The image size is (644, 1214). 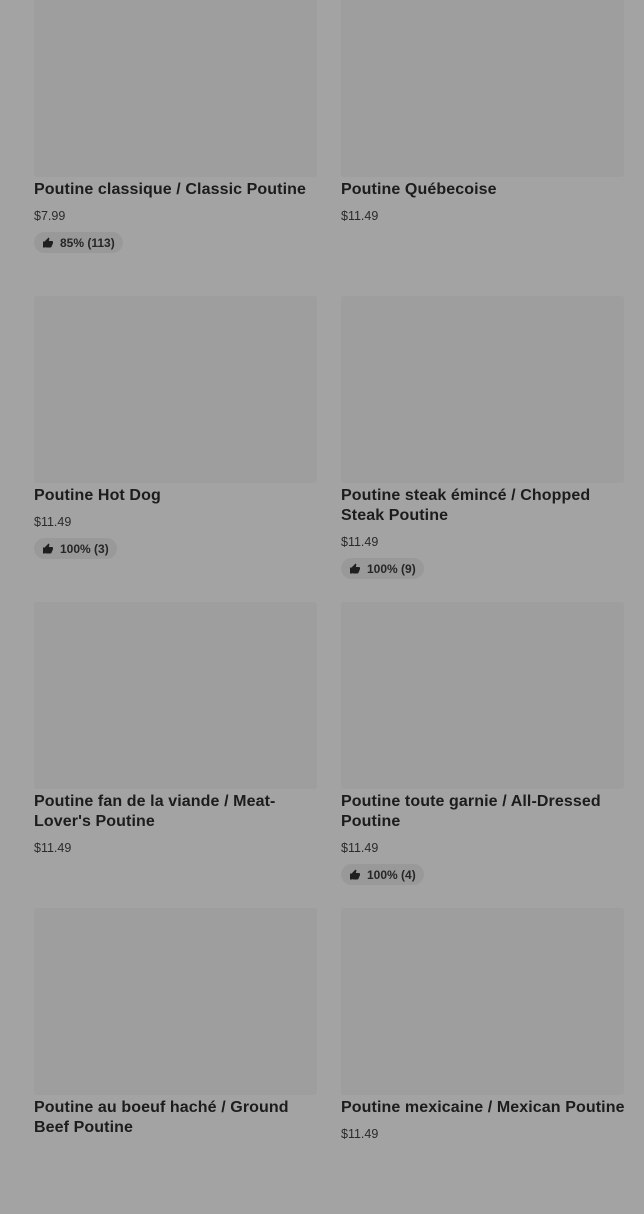 I want to click on menu-item-meta: $11.49 100% (3), so click(x=75, y=536).